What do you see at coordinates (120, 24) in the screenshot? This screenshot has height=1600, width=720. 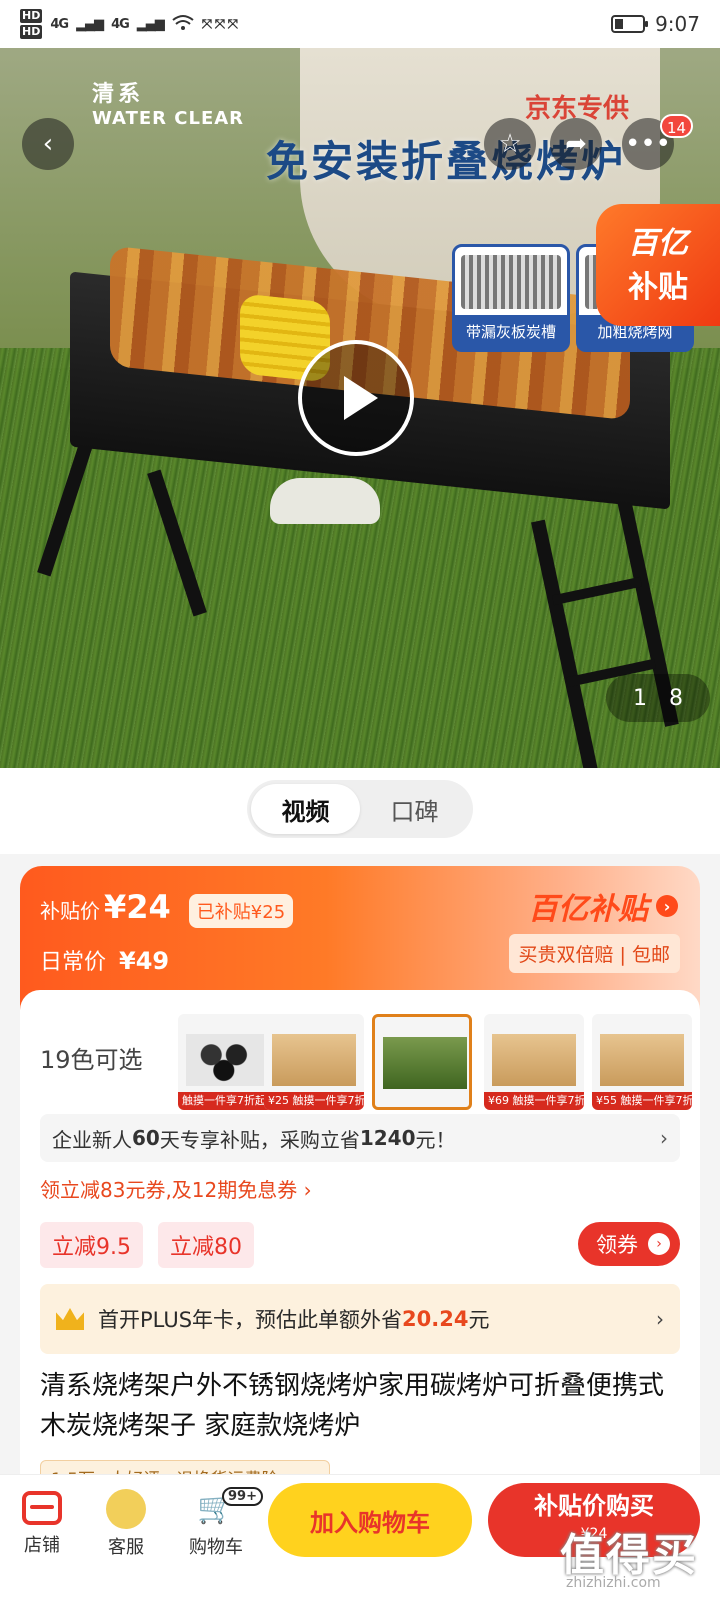 I see `signal-2-label: 4G` at bounding box center [120, 24].